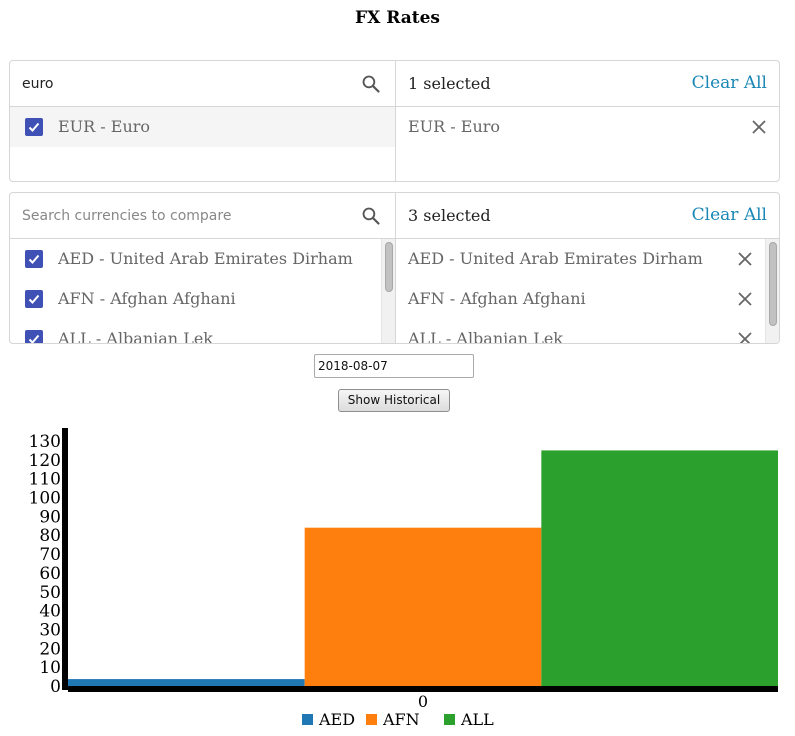  I want to click on base-result-list: EUR - Euro, so click(202, 144).